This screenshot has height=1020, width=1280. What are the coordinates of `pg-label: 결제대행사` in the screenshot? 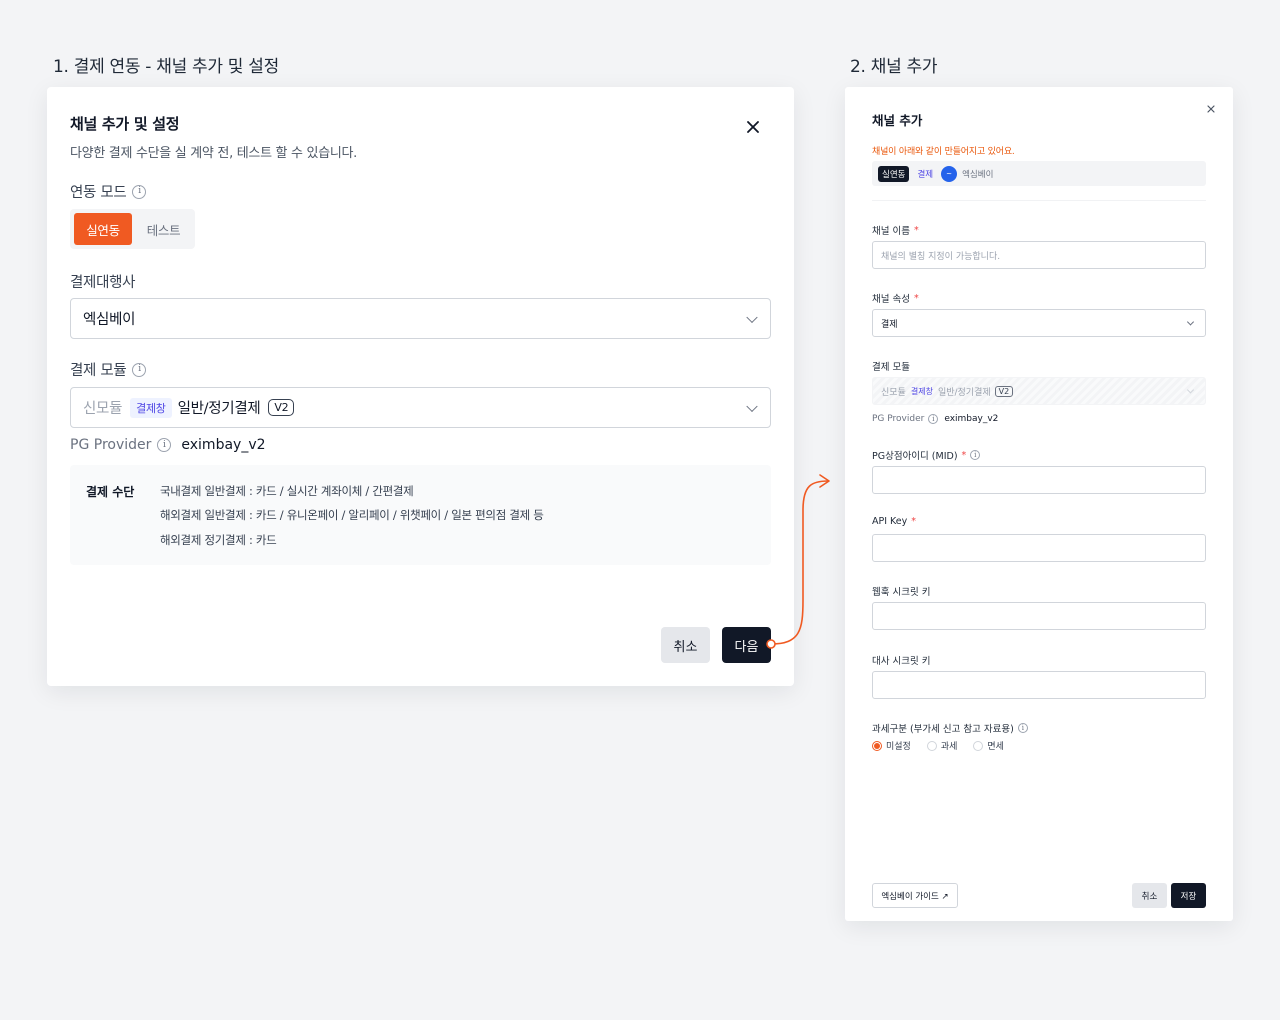 It's located at (103, 283).